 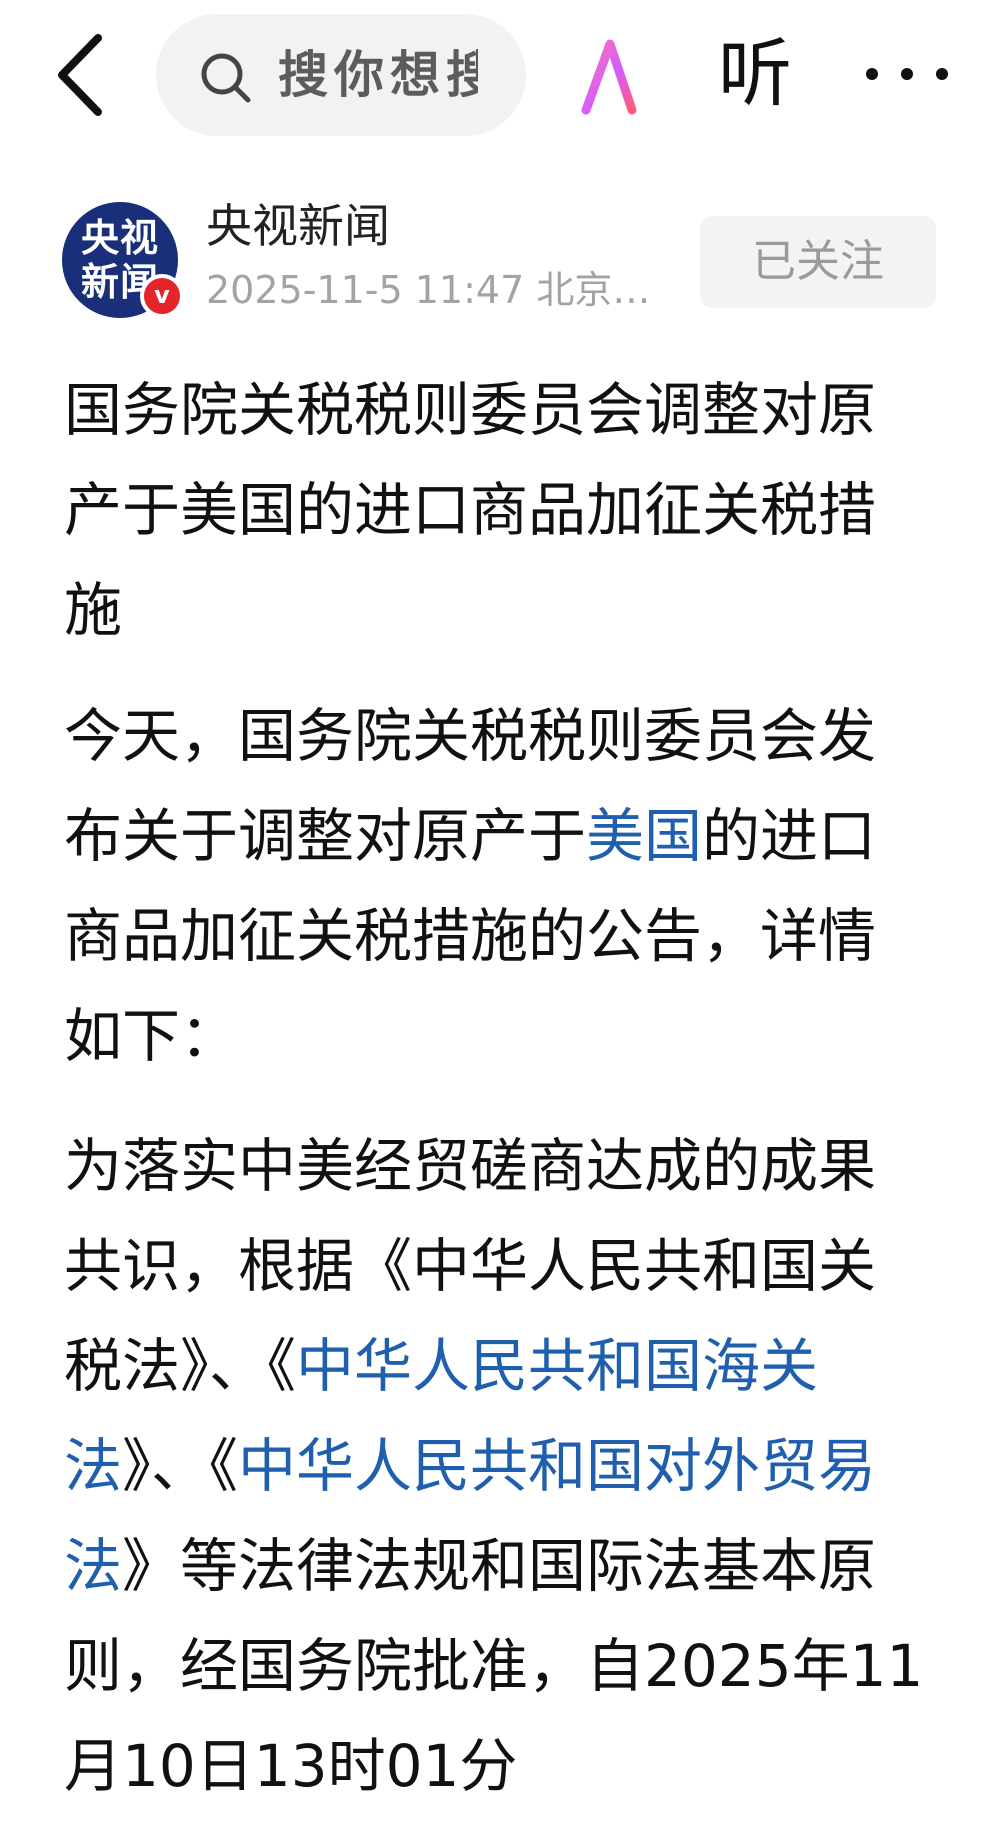 I want to click on back-button, so click(x=83, y=75).